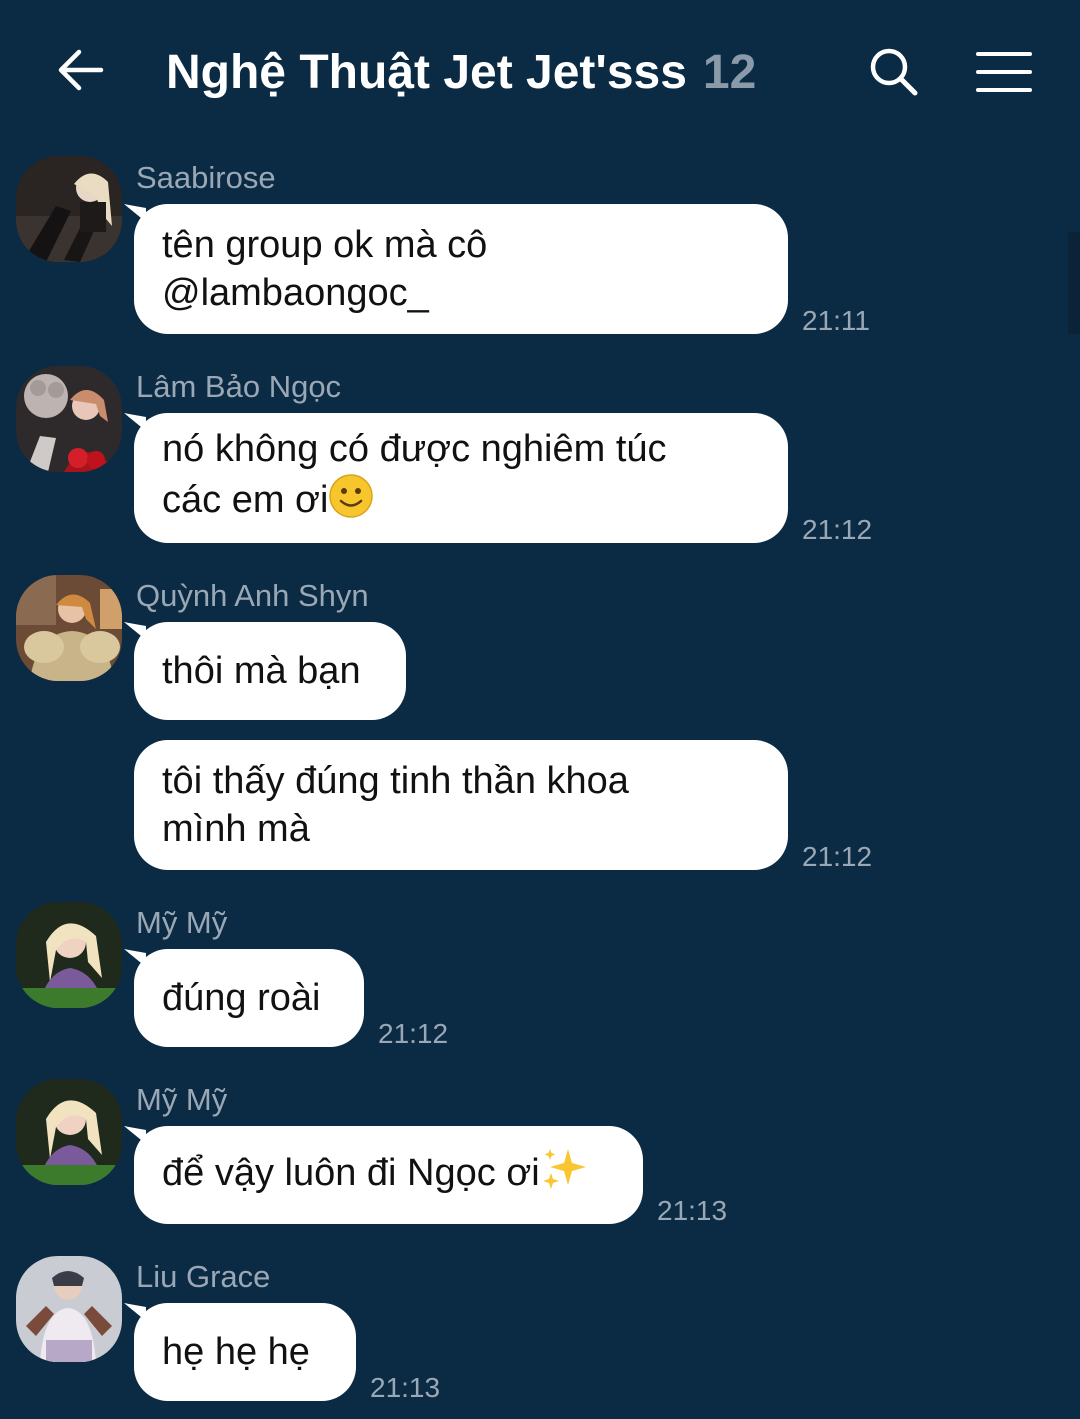  Describe the element at coordinates (351, 502) in the screenshot. I see `slightly-smiling-face-icon` at that location.